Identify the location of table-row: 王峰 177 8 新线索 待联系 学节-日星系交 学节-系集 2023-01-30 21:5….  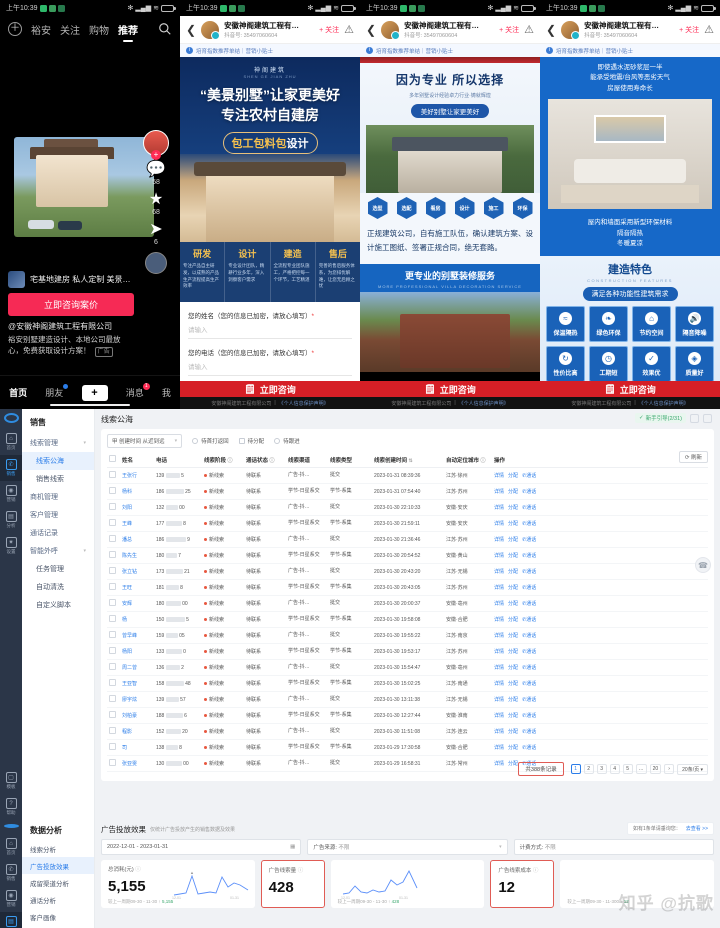
(407, 523).